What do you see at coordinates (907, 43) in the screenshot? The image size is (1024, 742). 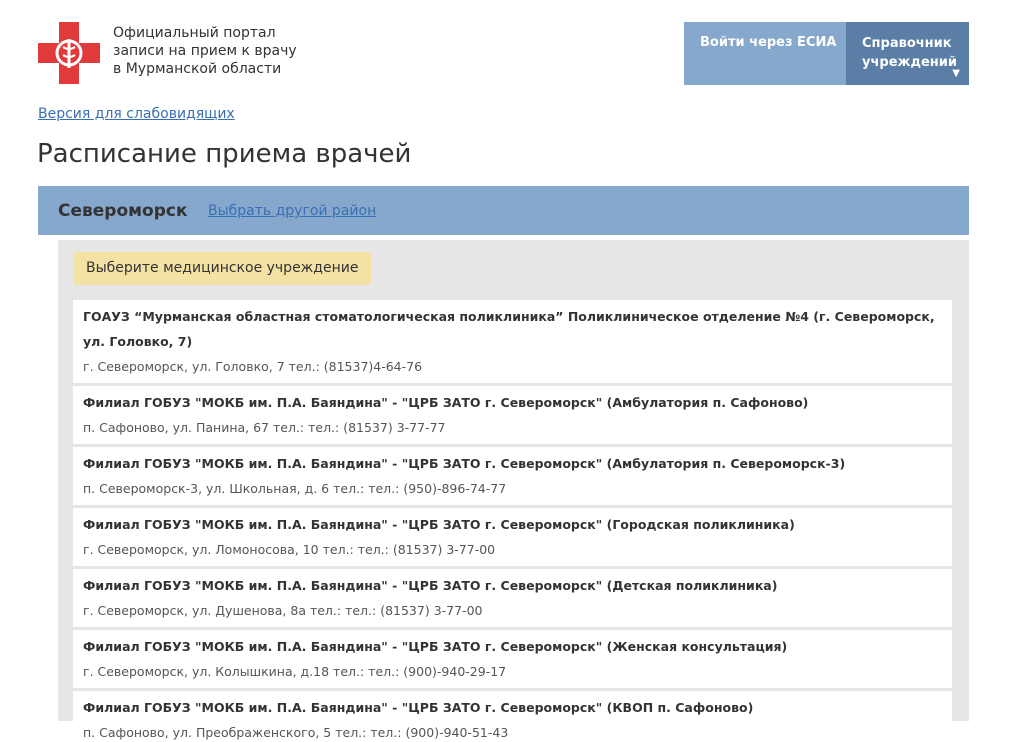 I see `directory-button-line-1: Справочник` at bounding box center [907, 43].